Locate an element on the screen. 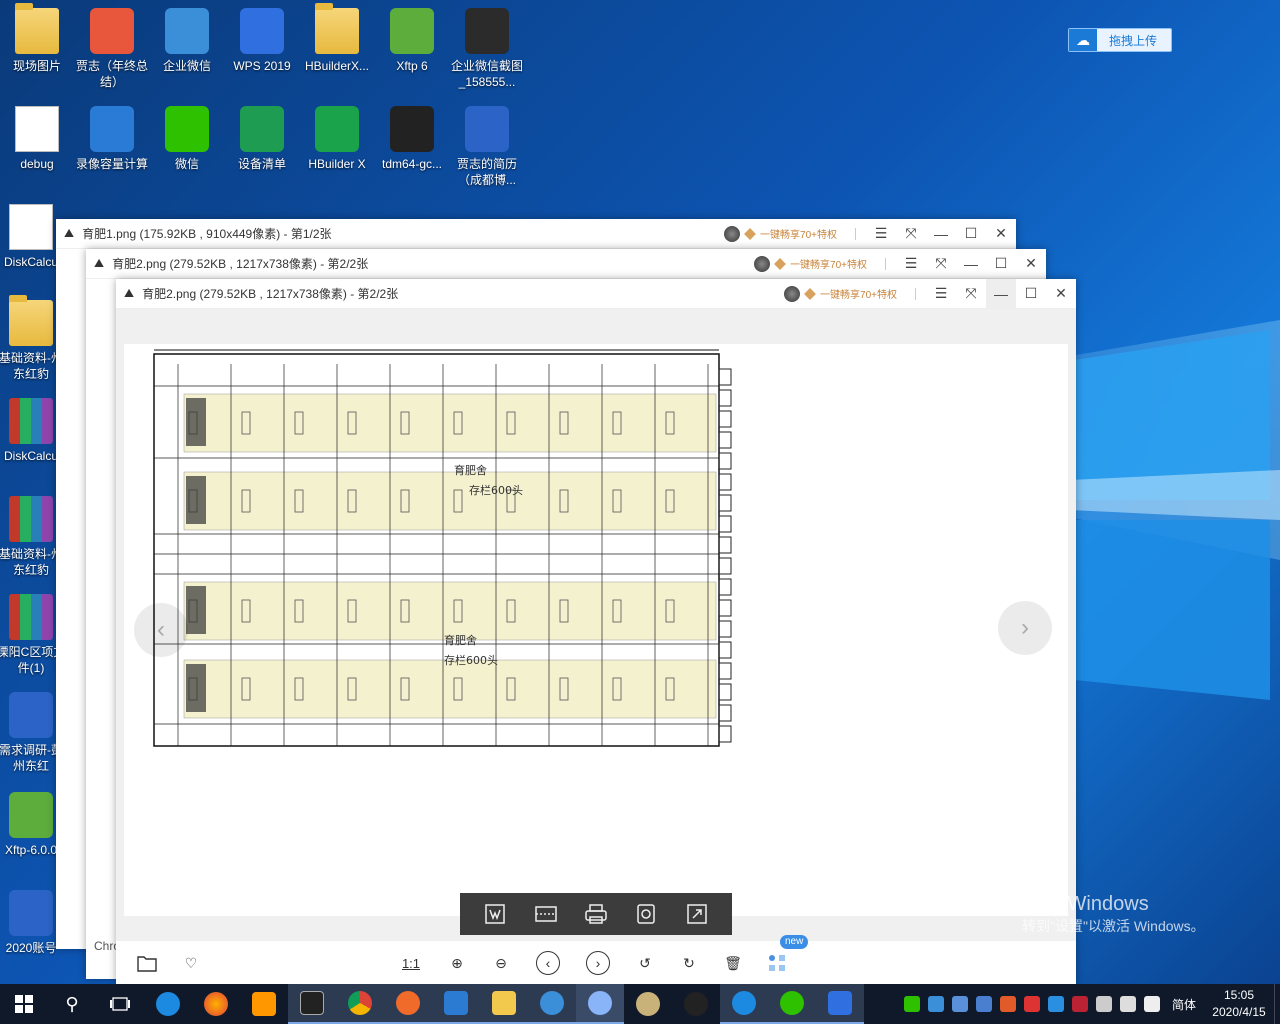 The image size is (1280, 1024). desktop-shortcut: 录像容量计算 is located at coordinates (112, 139).